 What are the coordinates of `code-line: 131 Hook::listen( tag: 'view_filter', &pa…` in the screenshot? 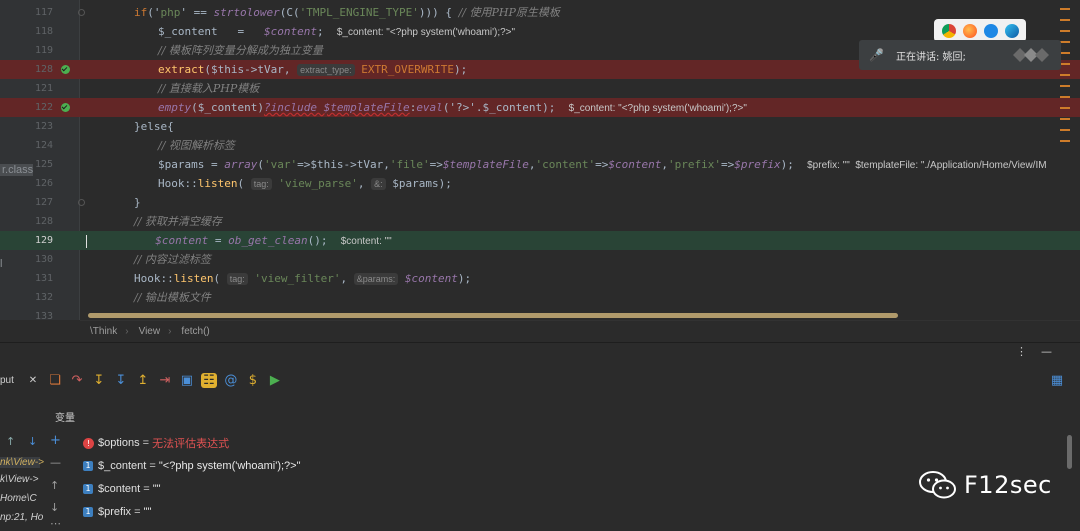 It's located at (540, 278).